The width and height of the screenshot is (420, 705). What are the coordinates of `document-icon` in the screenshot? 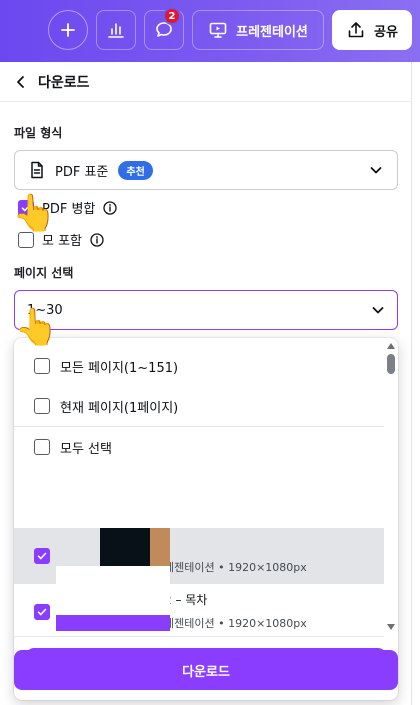 It's located at (37, 170).